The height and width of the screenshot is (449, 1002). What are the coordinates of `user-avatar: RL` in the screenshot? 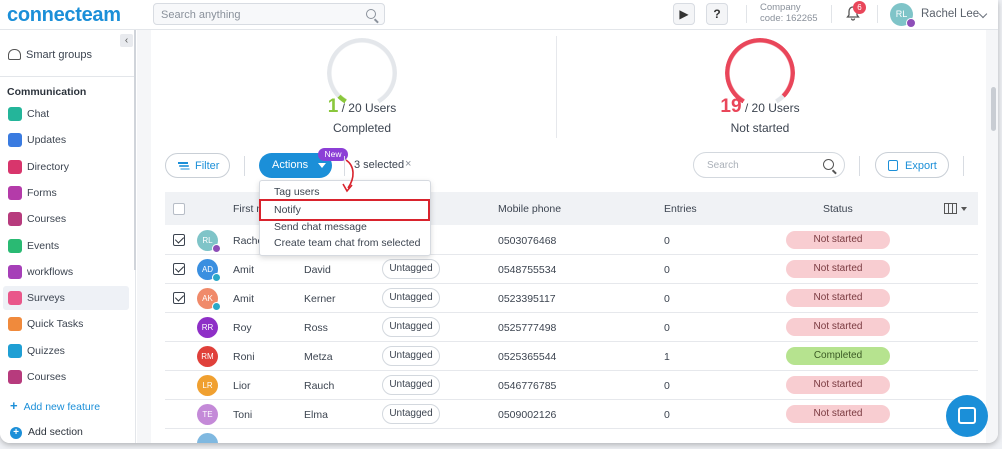 It's located at (903, 15).